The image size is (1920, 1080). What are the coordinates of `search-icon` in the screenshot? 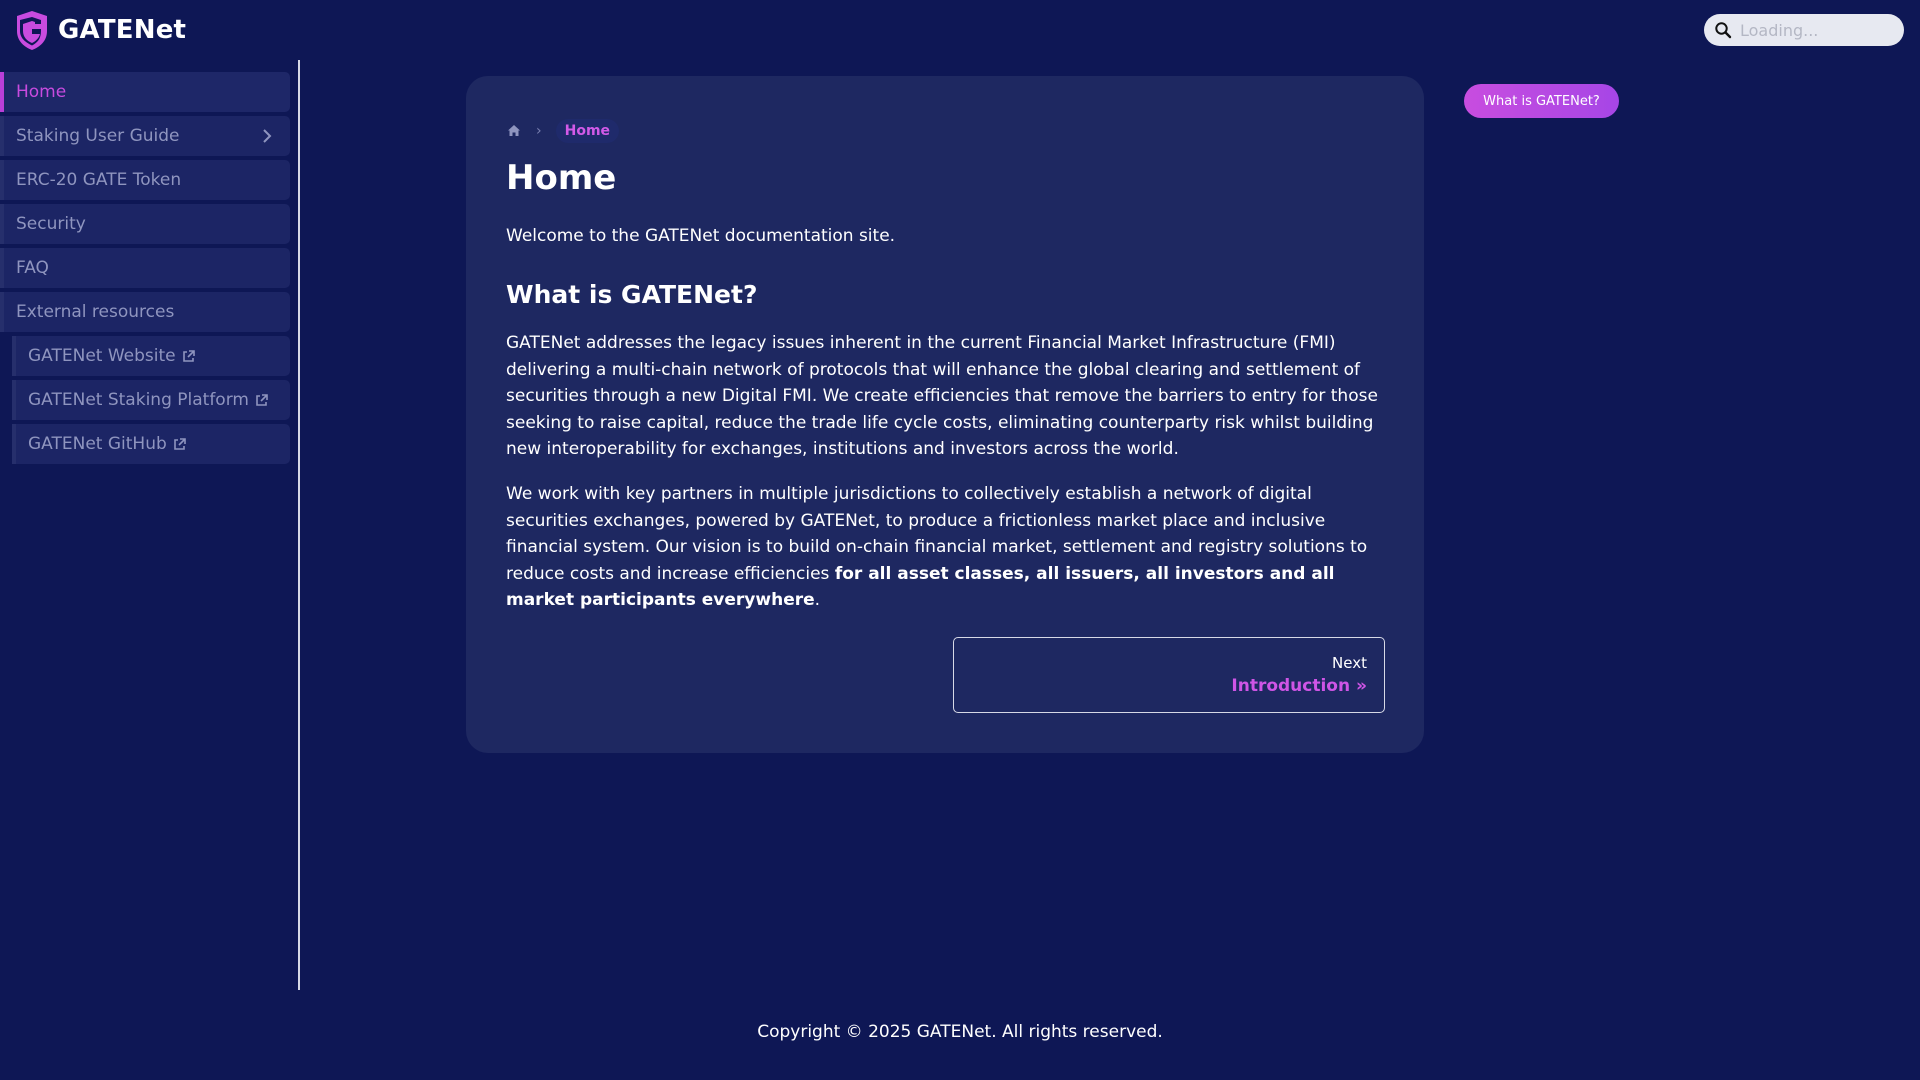 It's located at (1723, 30).